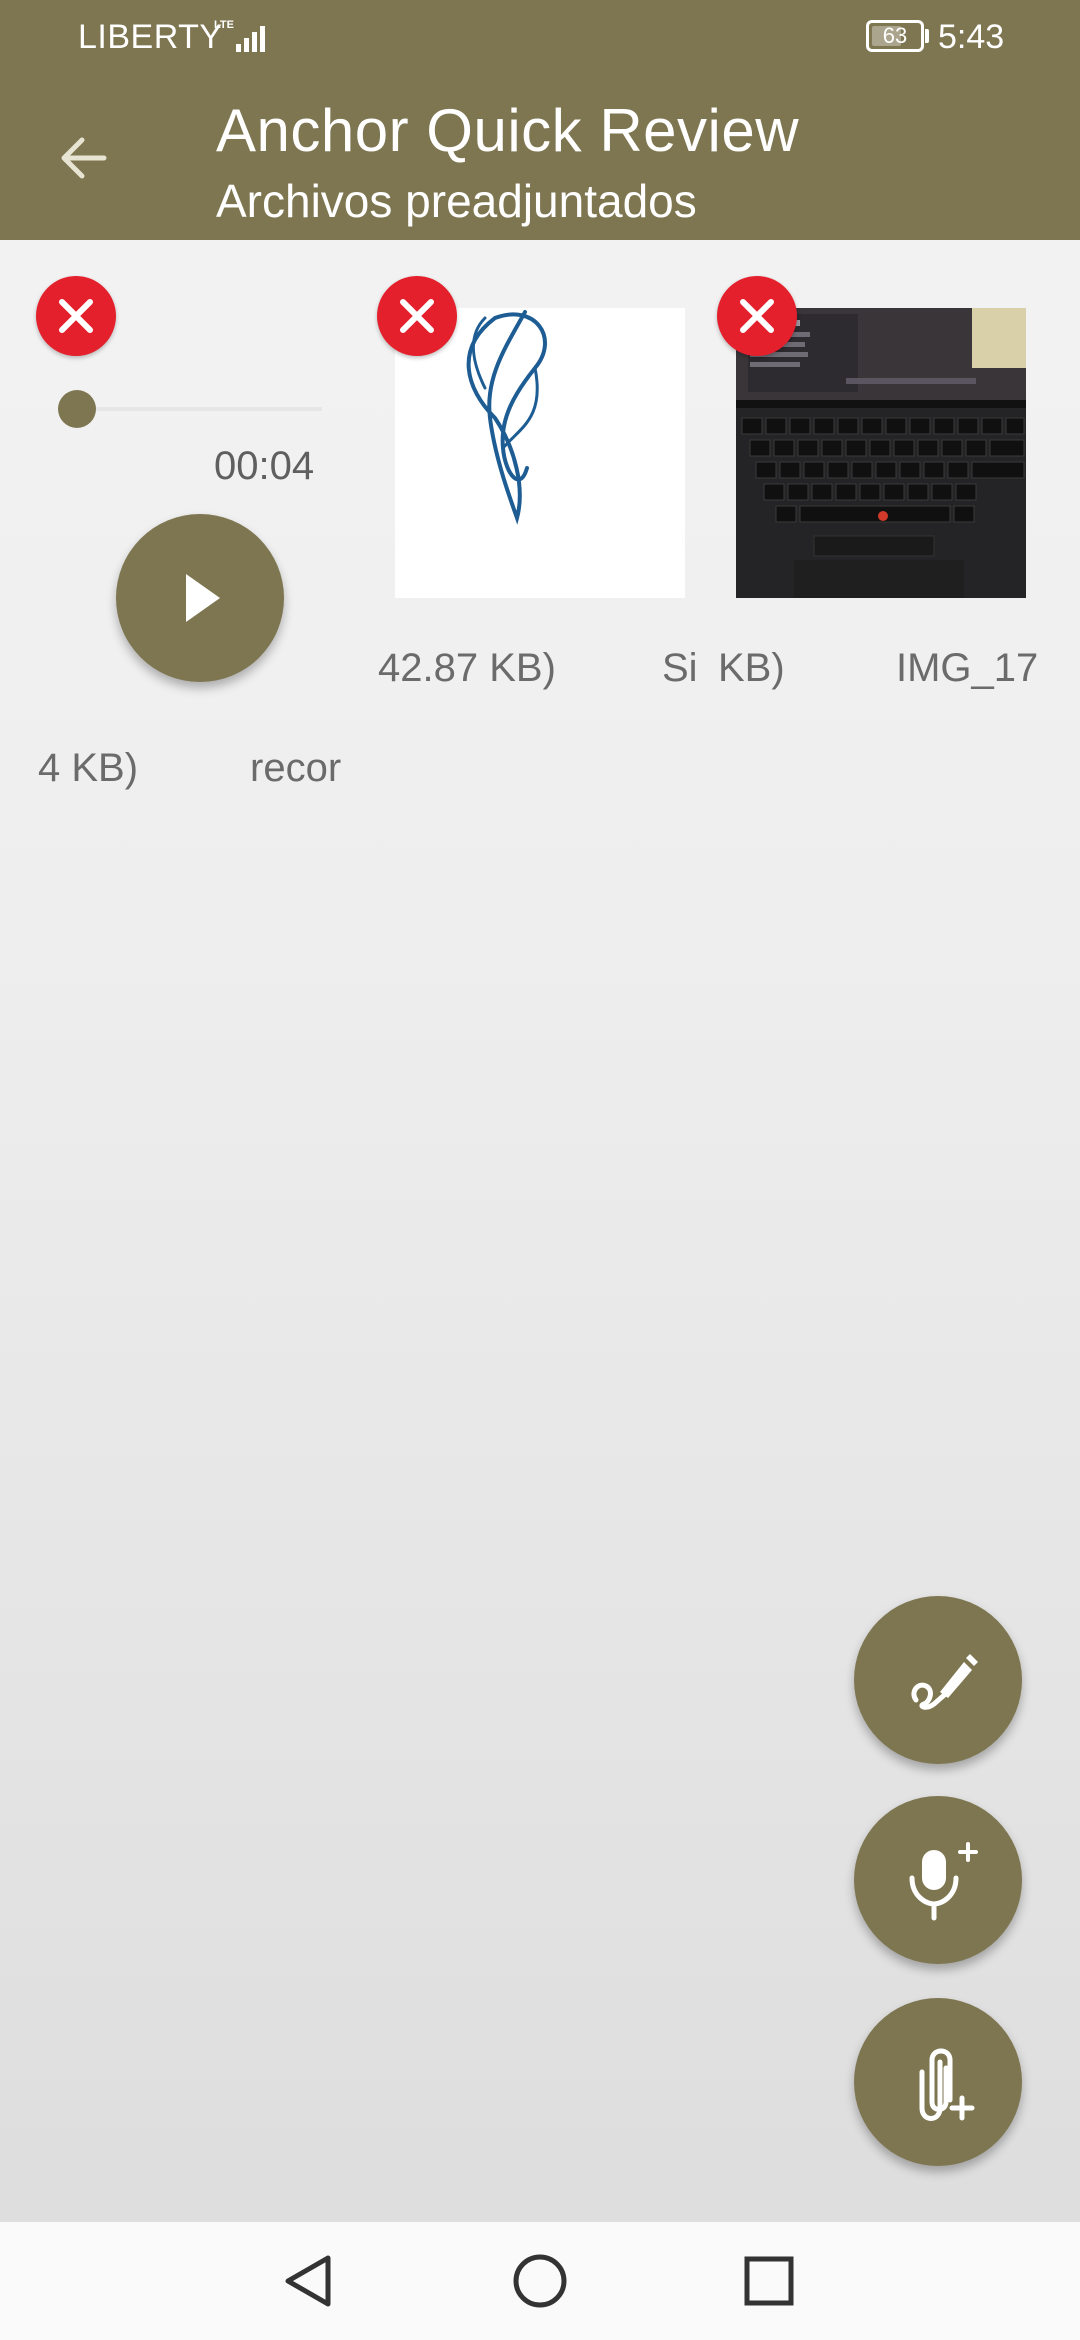  I want to click on remove-audio-button, so click(76, 316).